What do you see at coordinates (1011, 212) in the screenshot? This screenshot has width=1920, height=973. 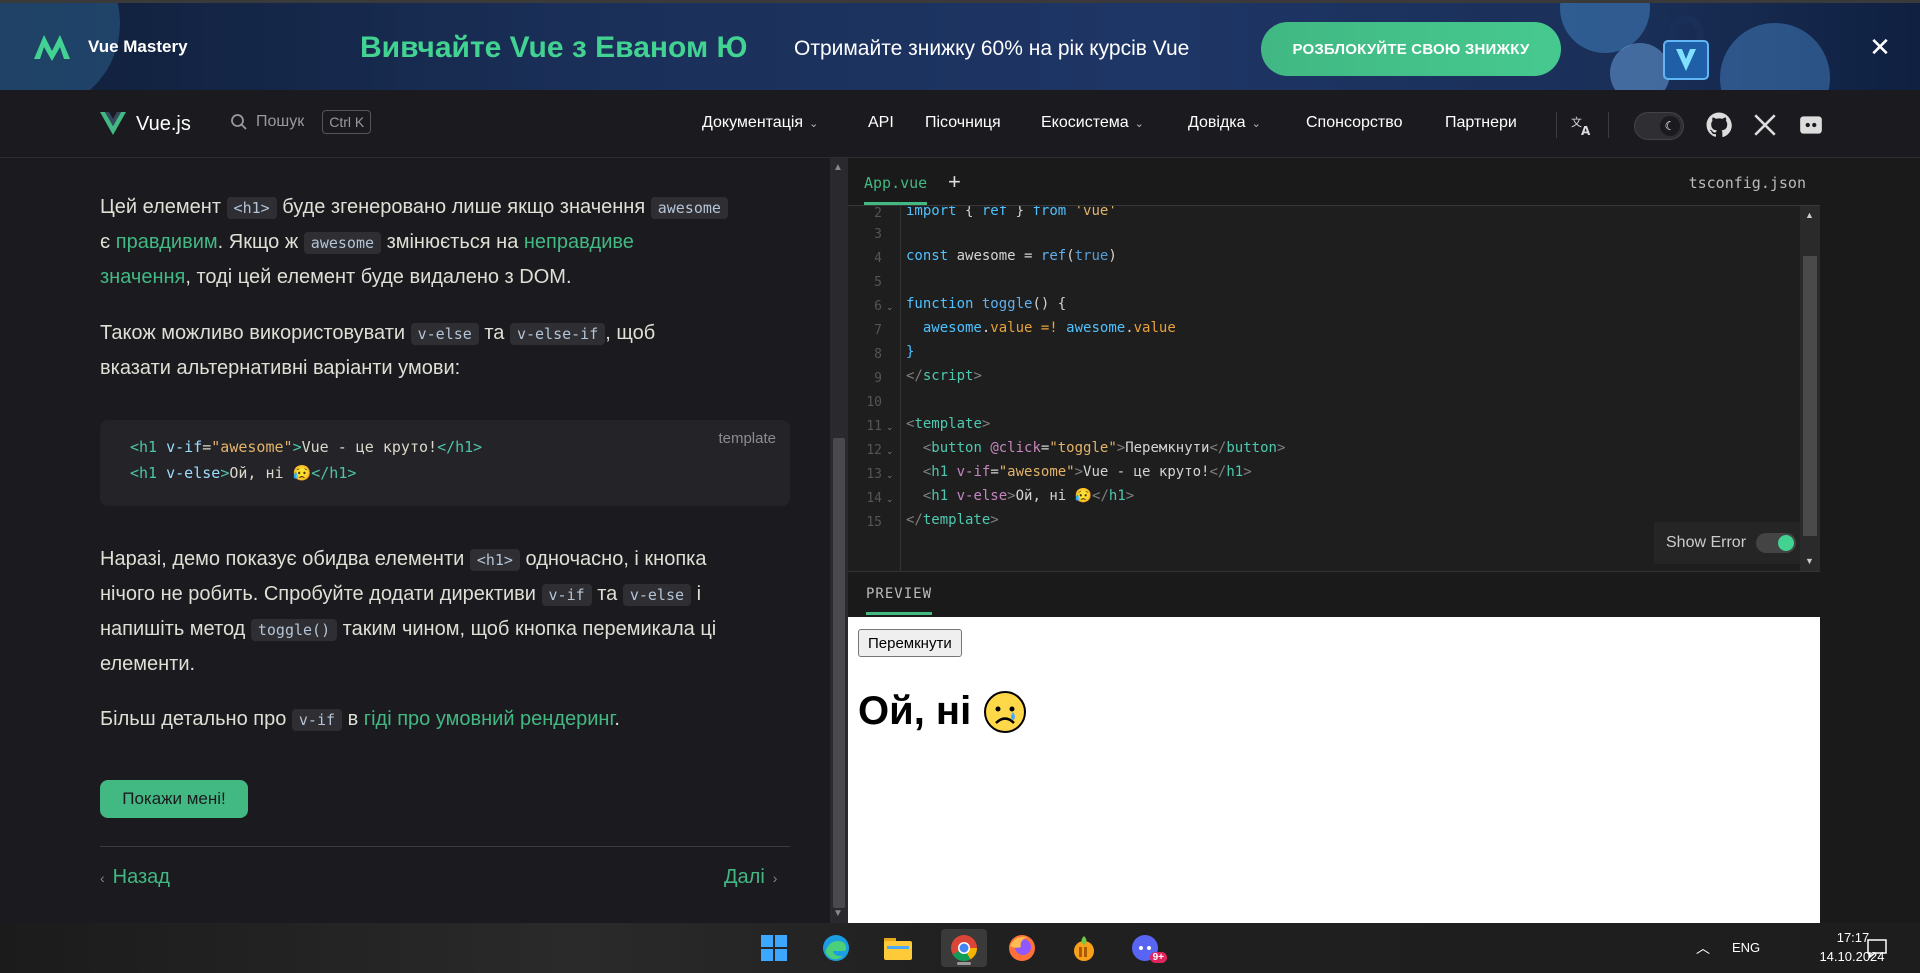 I see `code-line: import { ref } from 'vue'` at bounding box center [1011, 212].